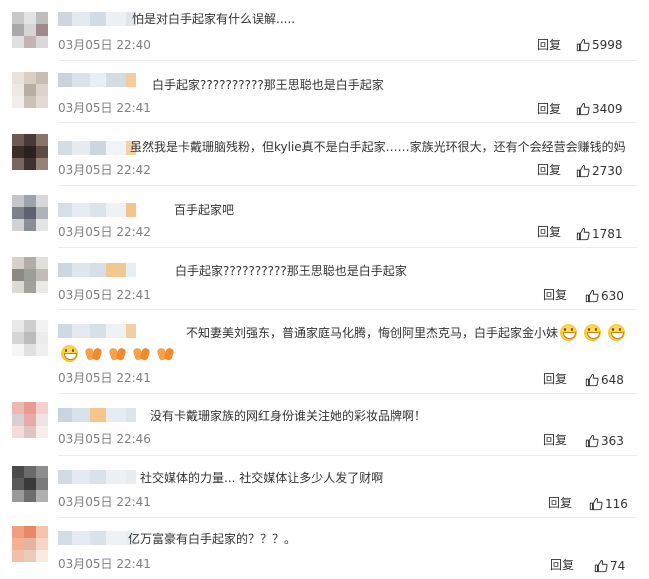 Image resolution: width=649 pixels, height=579 pixels. I want to click on like-count: 648, so click(612, 380).